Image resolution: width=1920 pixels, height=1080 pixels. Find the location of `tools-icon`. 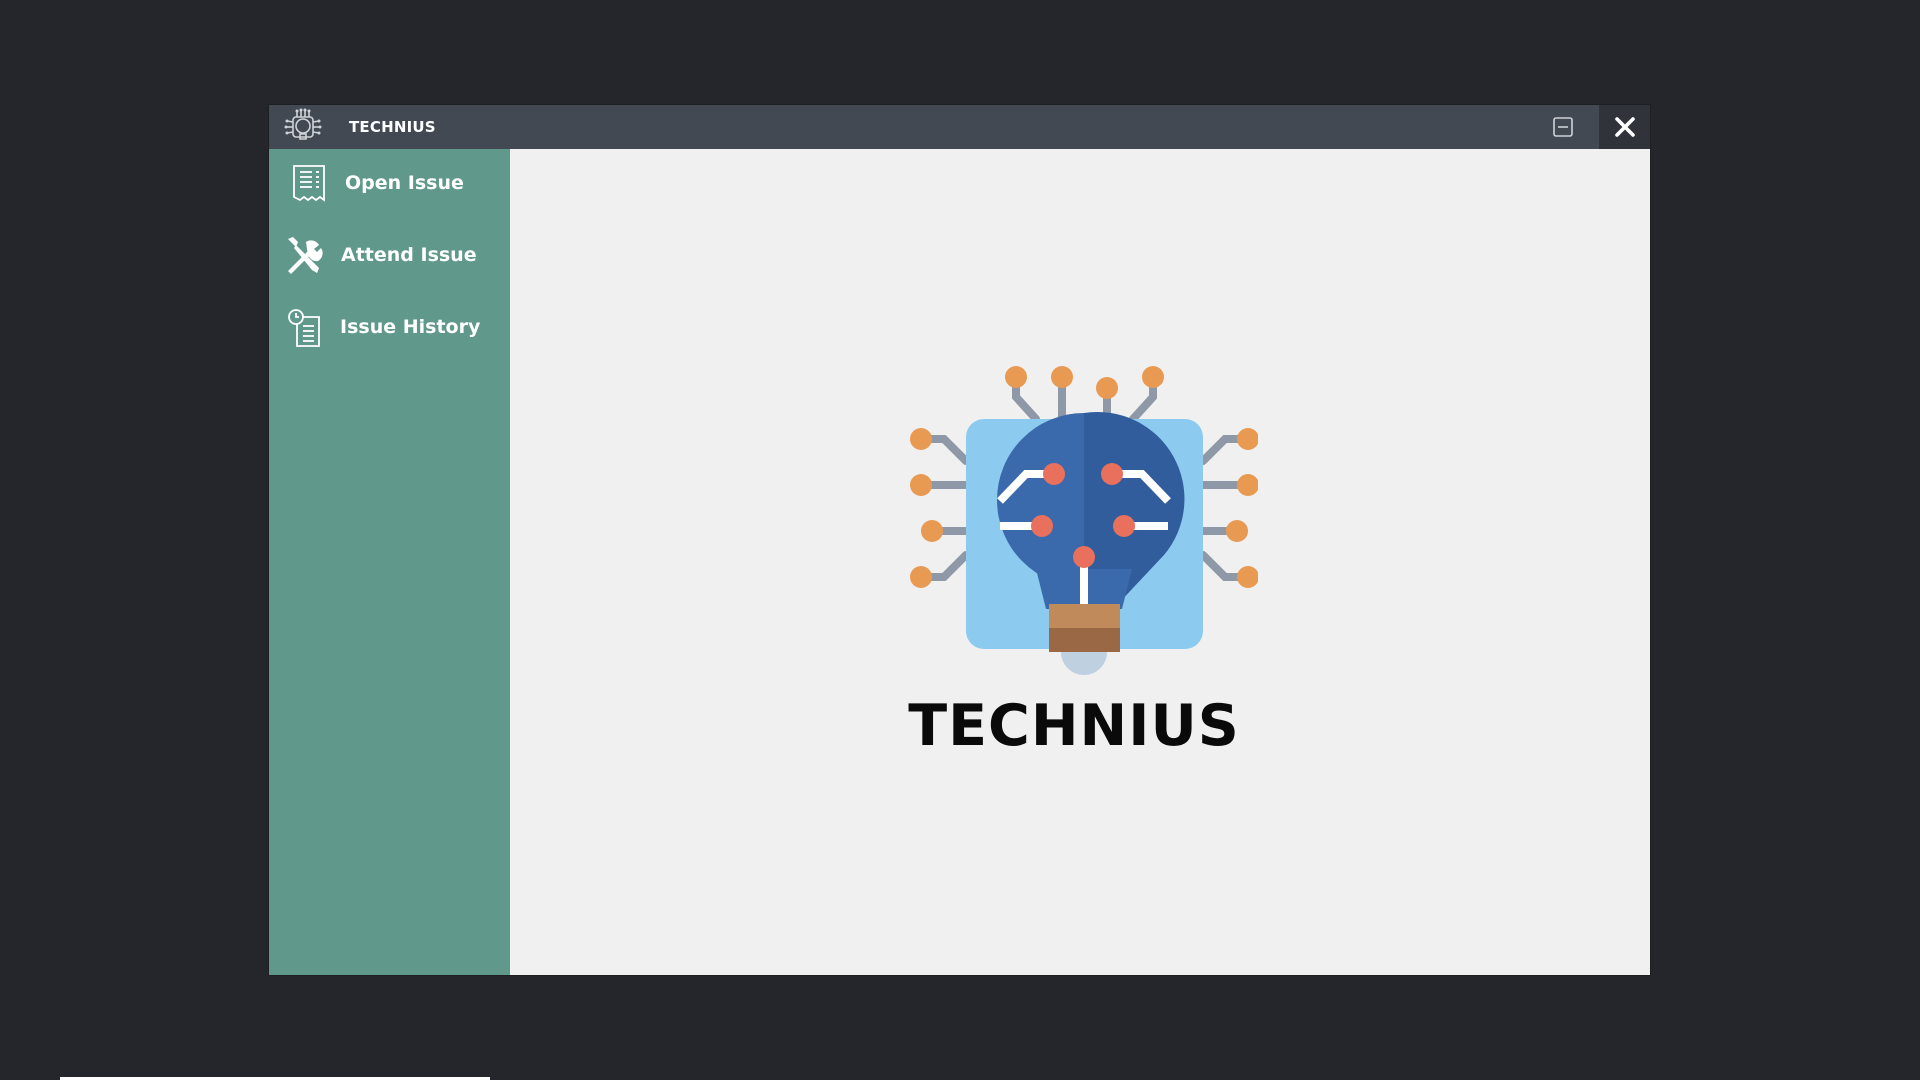

tools-icon is located at coordinates (305, 255).